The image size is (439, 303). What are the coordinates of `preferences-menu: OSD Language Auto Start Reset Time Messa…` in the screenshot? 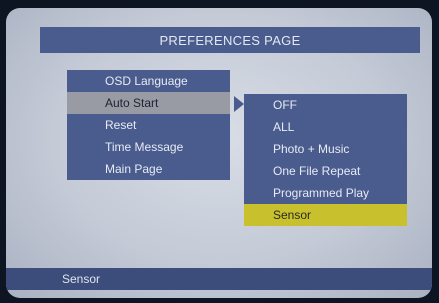 It's located at (148, 125).